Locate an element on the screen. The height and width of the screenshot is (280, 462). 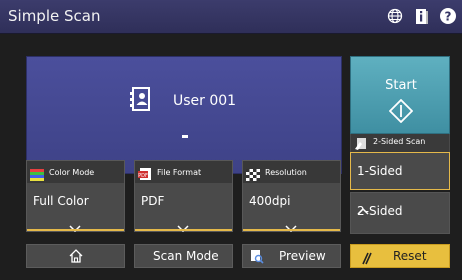
color-mode-header: Color Mode is located at coordinates (75, 172).